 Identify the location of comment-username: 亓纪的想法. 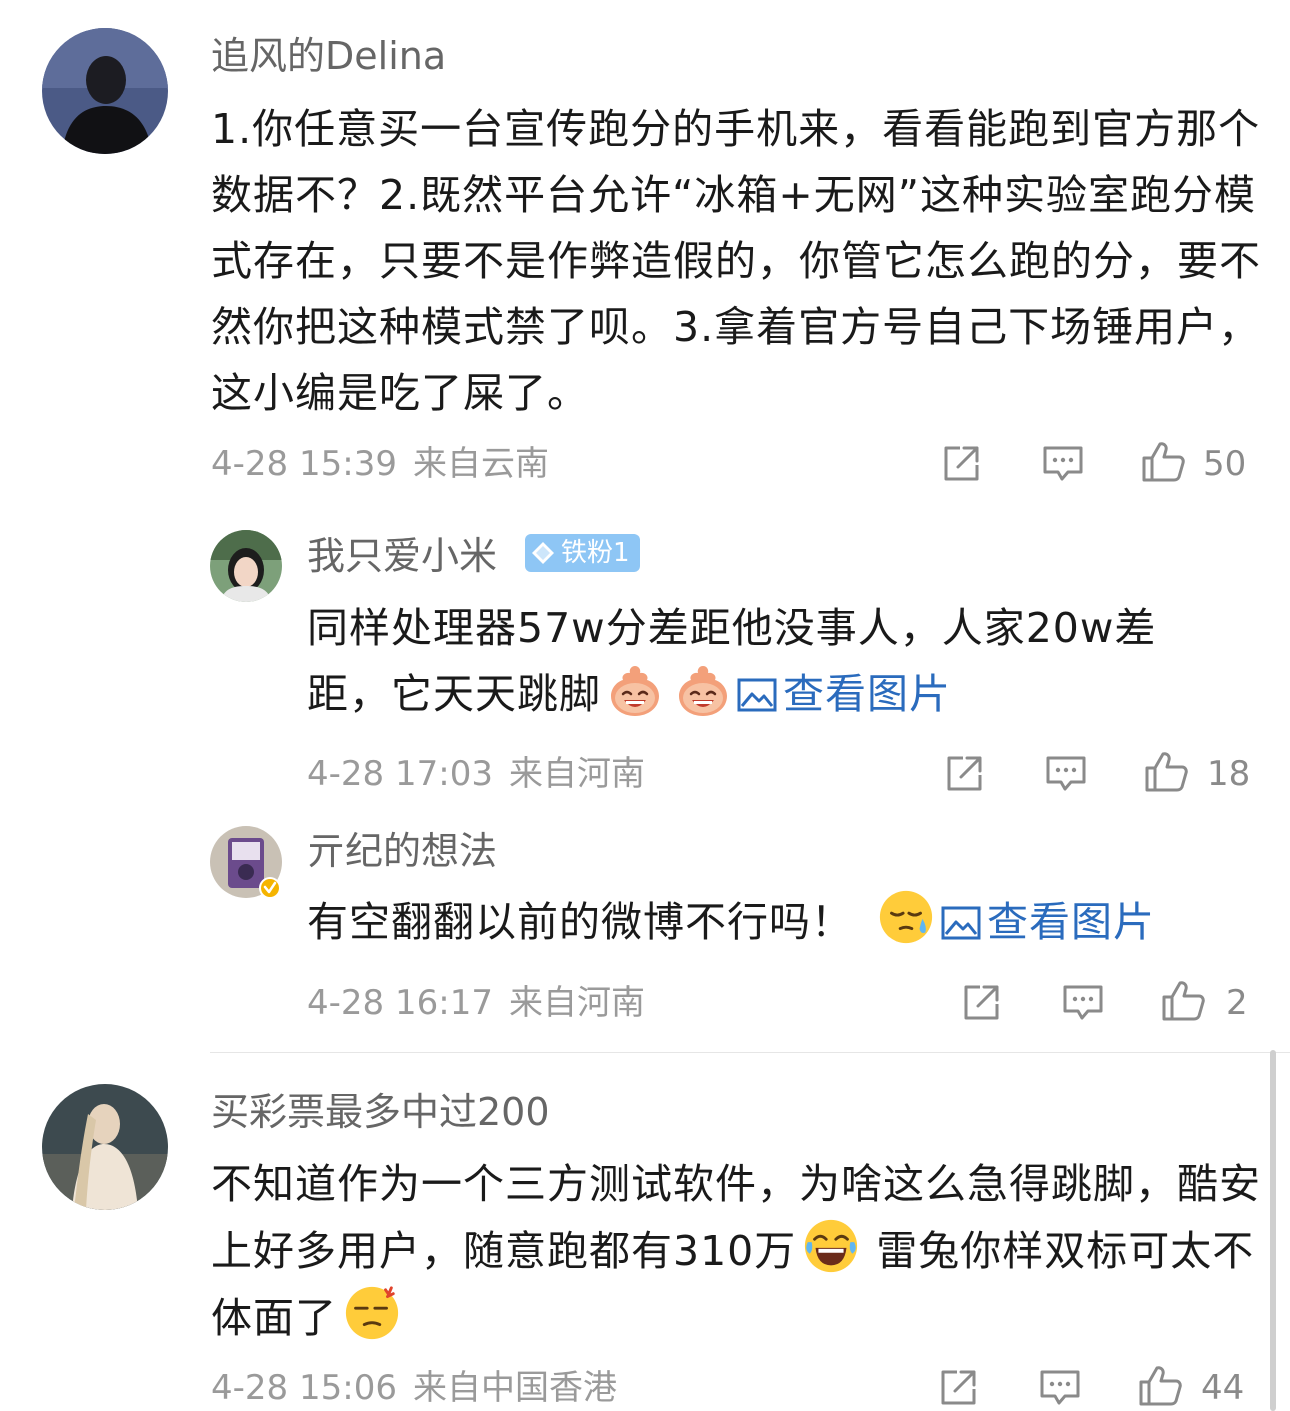
(402, 851).